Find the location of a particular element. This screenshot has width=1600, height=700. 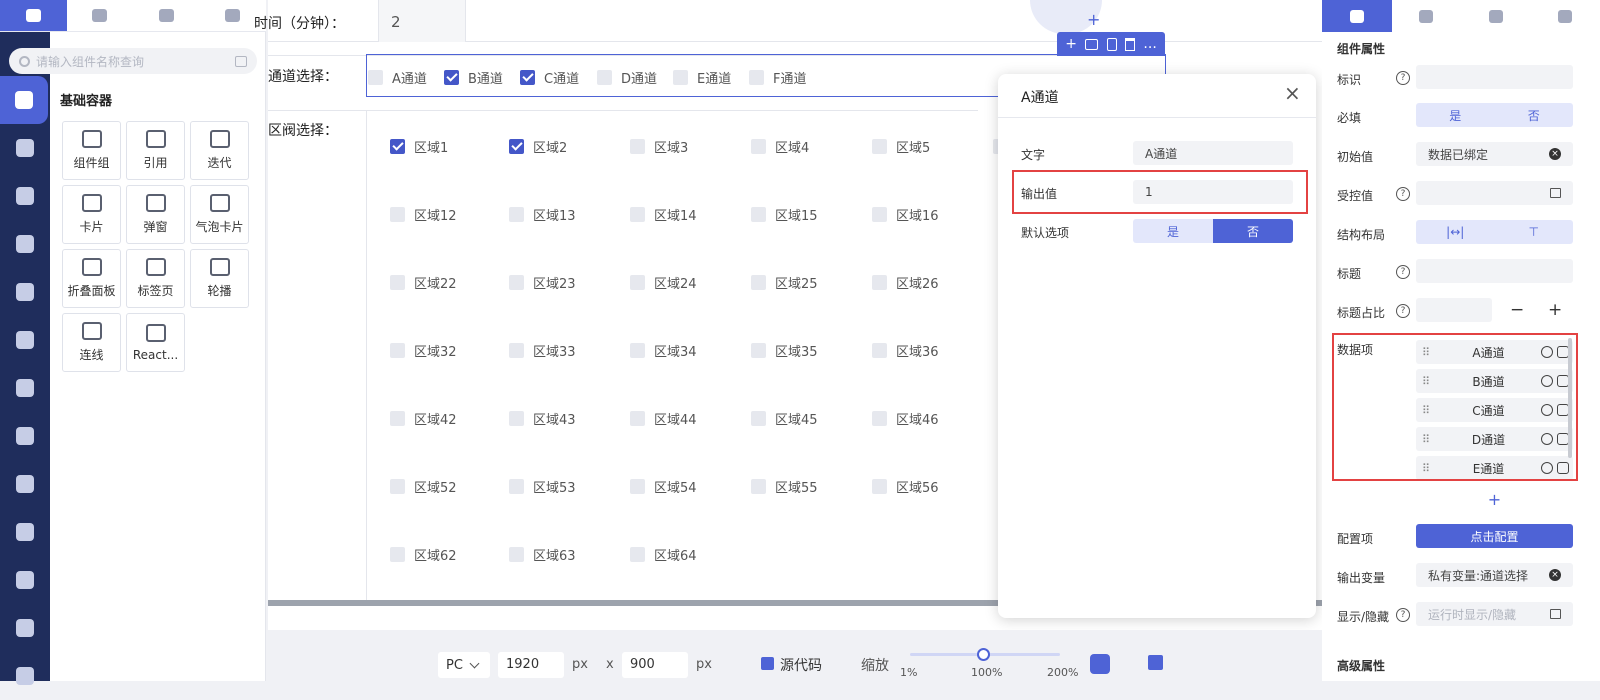

rail-item-video is located at coordinates (25, 436).